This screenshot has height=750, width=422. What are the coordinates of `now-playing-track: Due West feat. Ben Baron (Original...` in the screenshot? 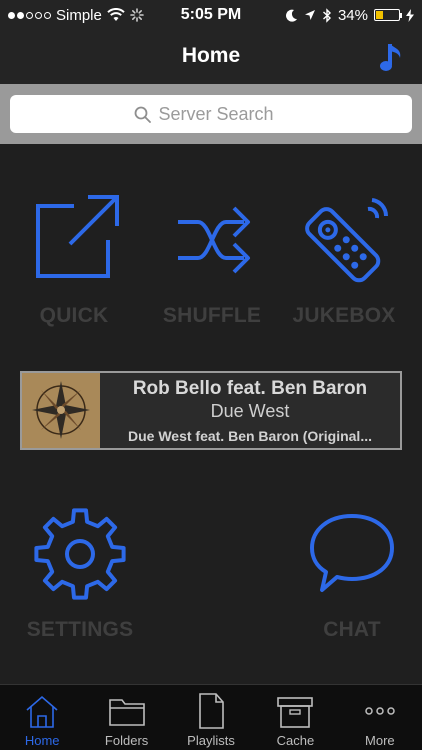 It's located at (249, 436).